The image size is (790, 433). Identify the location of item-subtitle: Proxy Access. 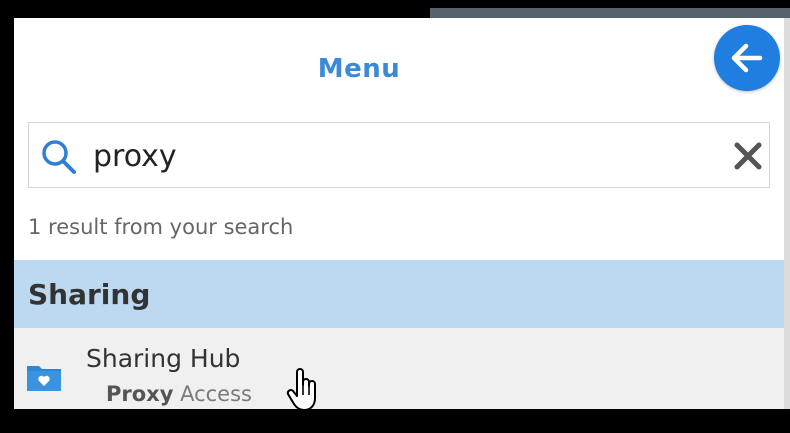
(179, 394).